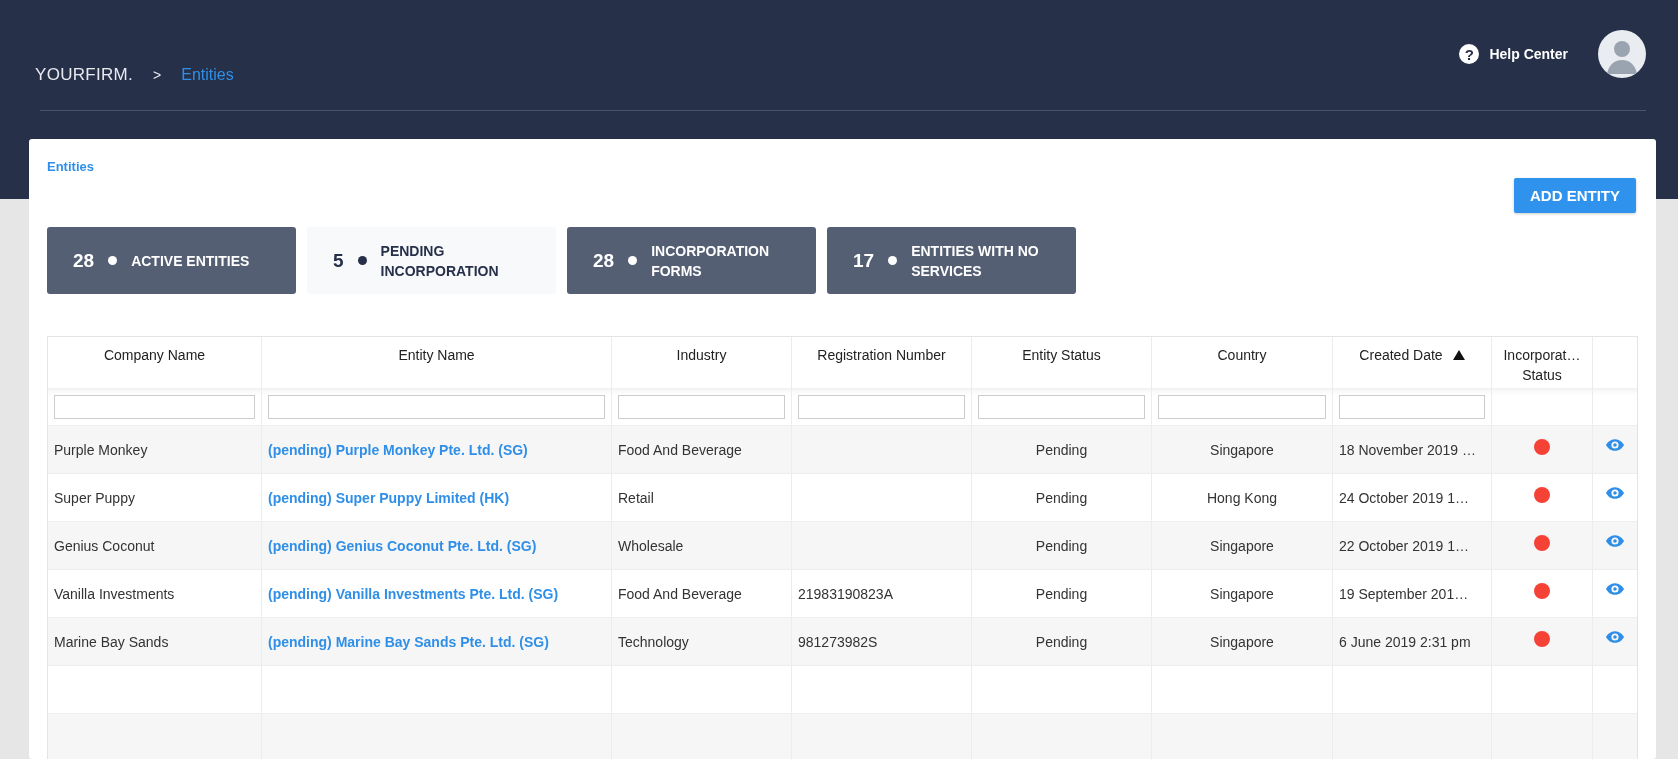 The width and height of the screenshot is (1678, 759). I want to click on column-header: Entity Status, so click(1061, 355).